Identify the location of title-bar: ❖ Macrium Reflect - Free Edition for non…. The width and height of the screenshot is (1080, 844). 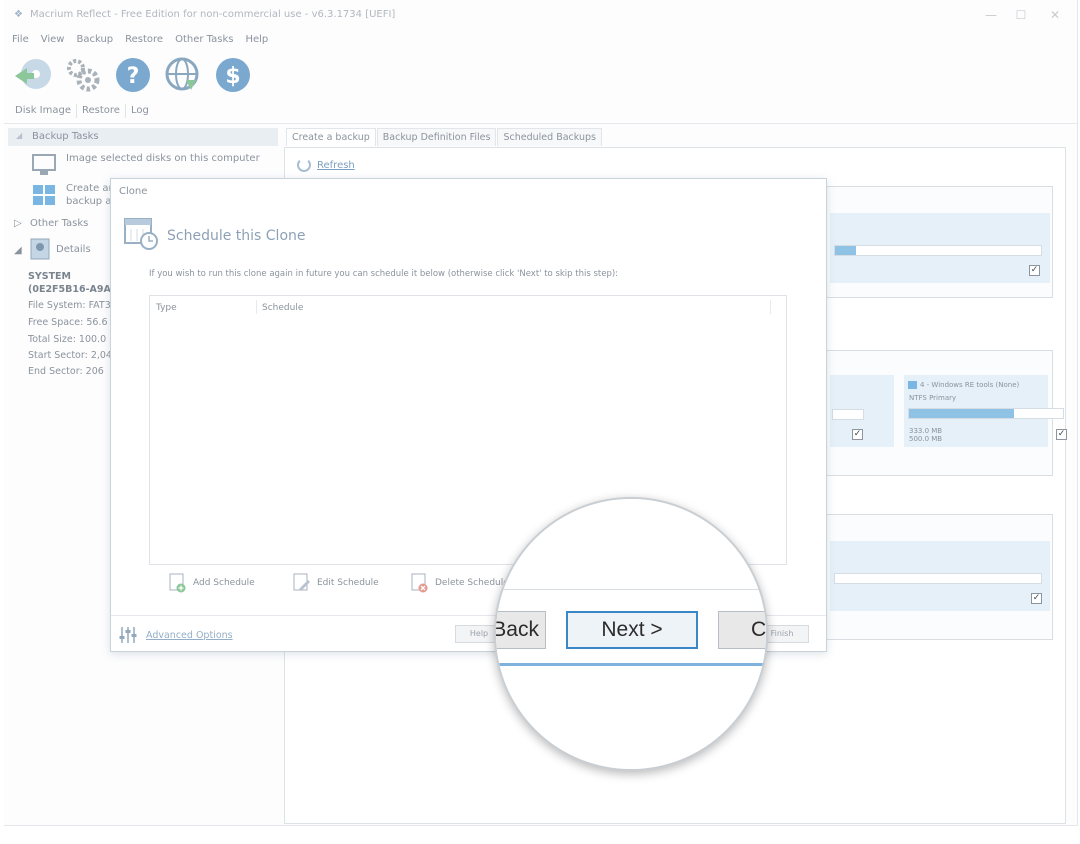
(540, 15).